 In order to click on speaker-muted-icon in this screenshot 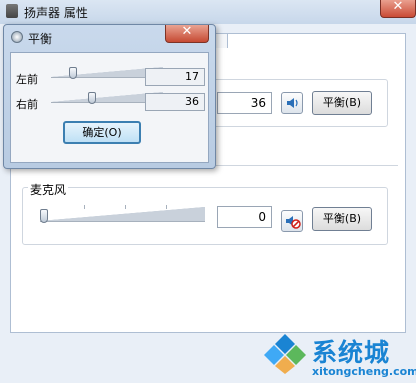, I will do `click(293, 222)`.